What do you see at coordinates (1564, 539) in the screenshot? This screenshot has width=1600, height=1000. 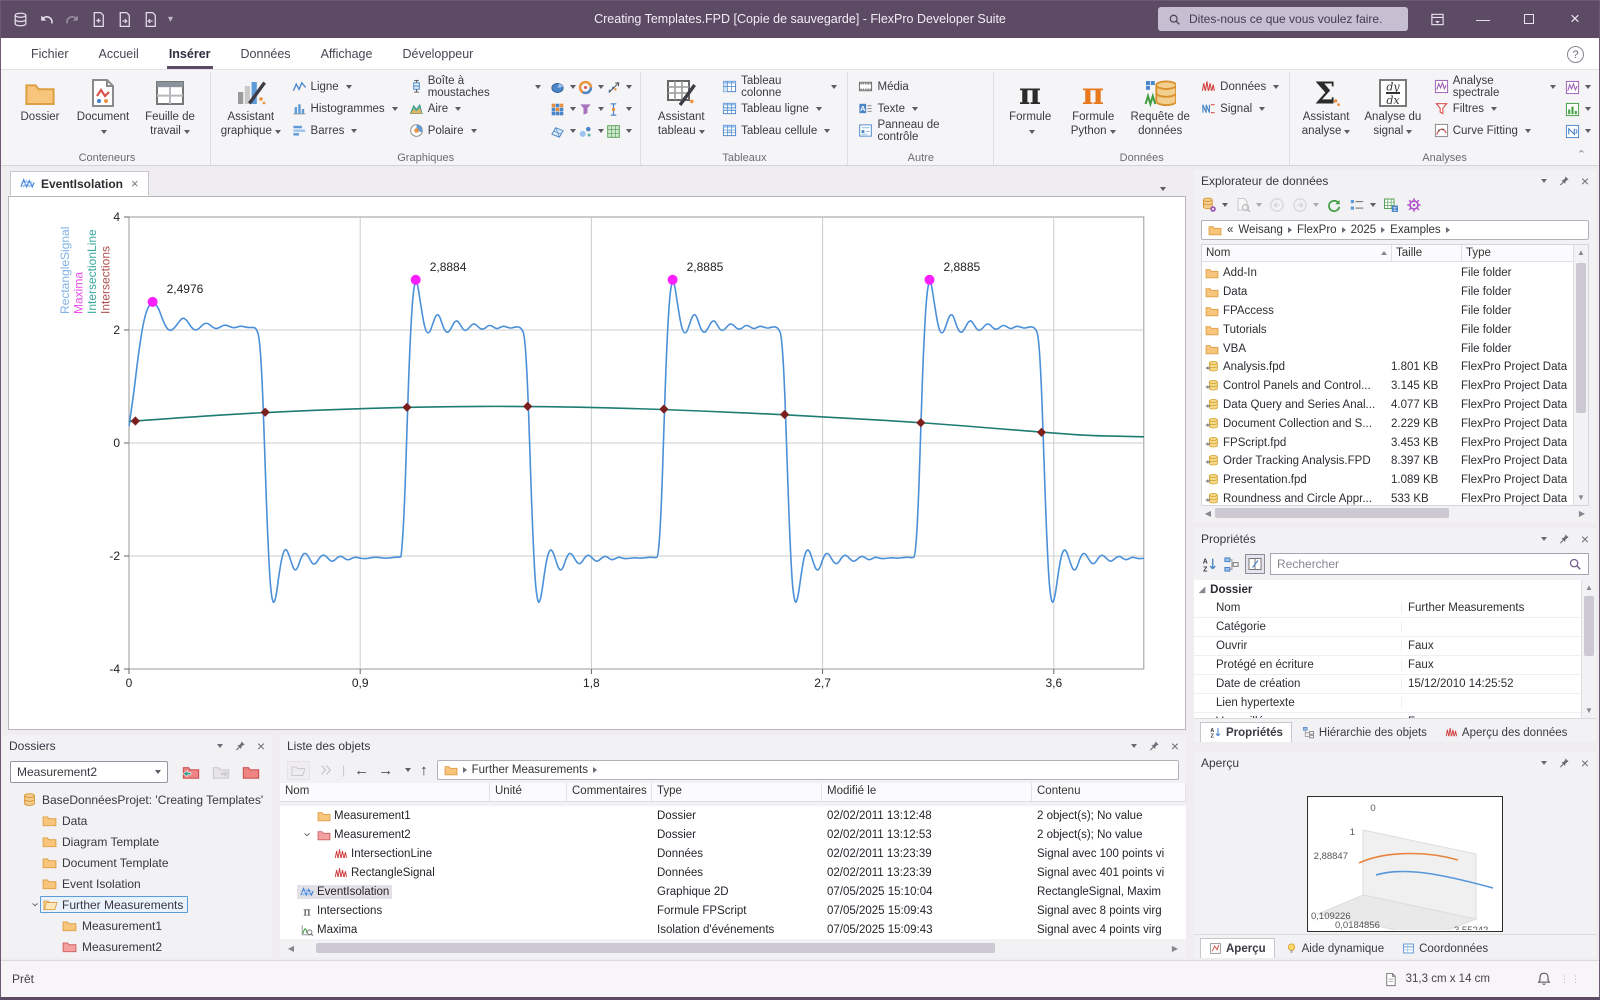 I see `properties-pin-icon` at bounding box center [1564, 539].